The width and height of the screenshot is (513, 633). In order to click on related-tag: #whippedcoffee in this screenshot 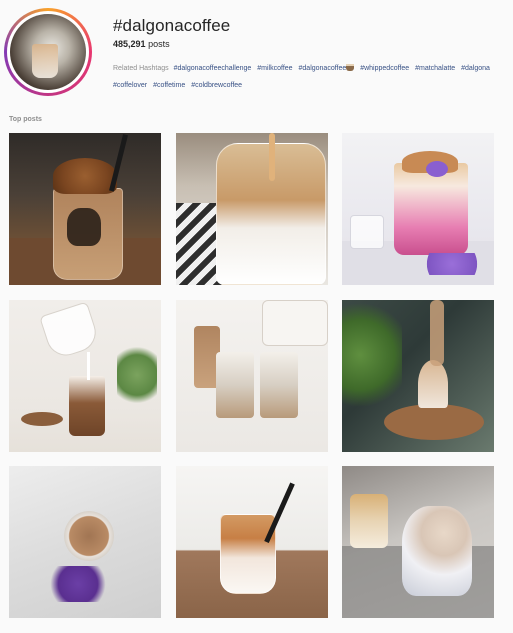, I will do `click(384, 68)`.